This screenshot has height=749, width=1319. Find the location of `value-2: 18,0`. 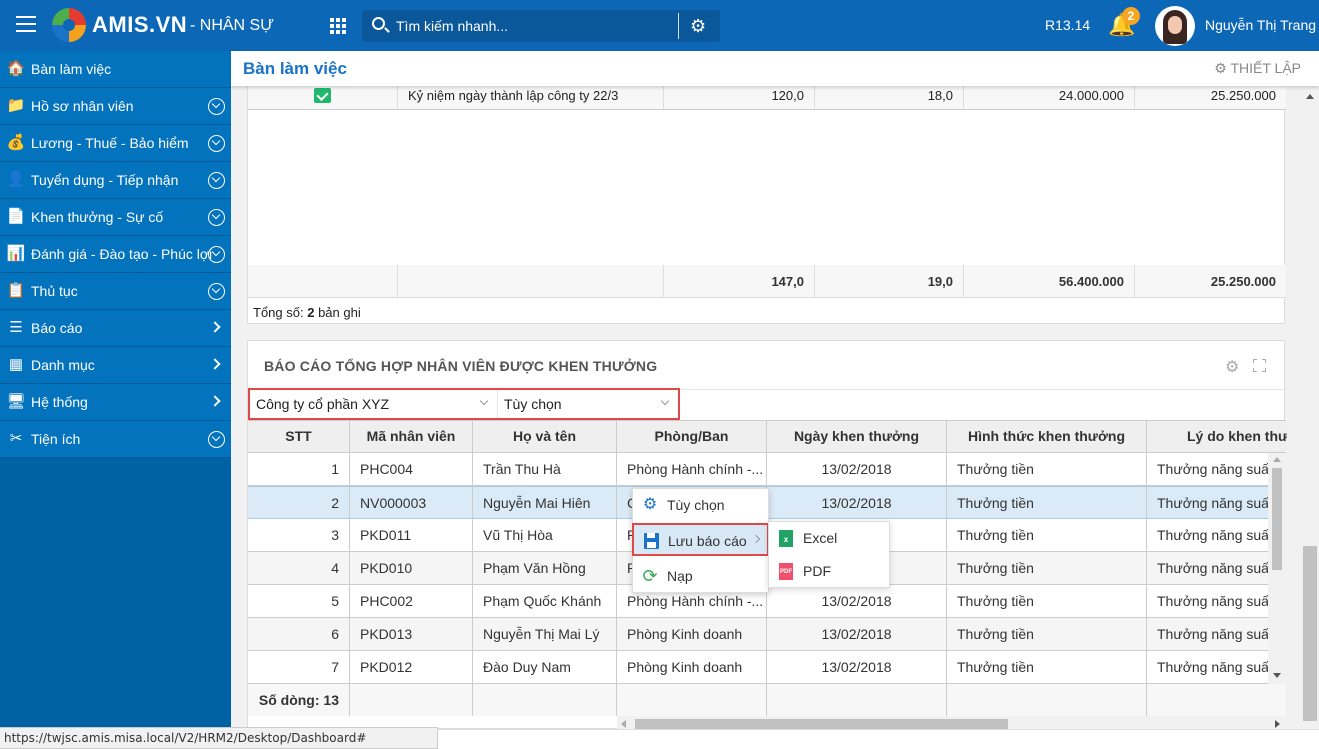

value-2: 18,0 is located at coordinates (889, 97).